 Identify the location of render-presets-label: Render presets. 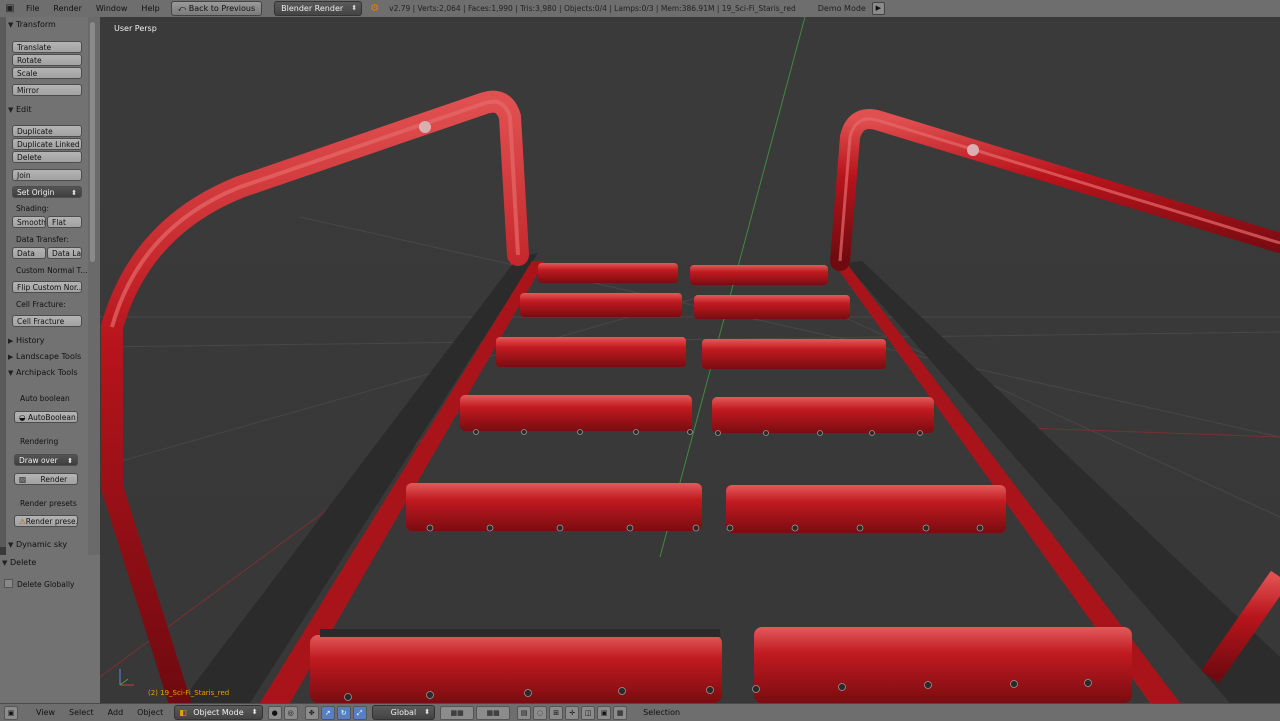
(48, 503).